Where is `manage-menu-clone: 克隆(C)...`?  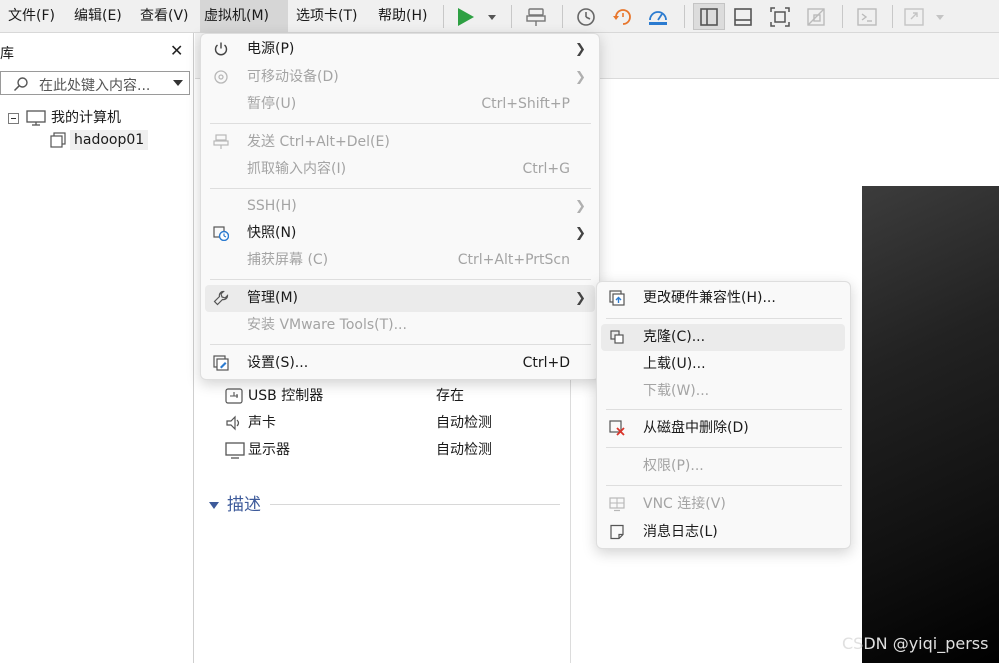 manage-menu-clone: 克隆(C)... is located at coordinates (723, 337).